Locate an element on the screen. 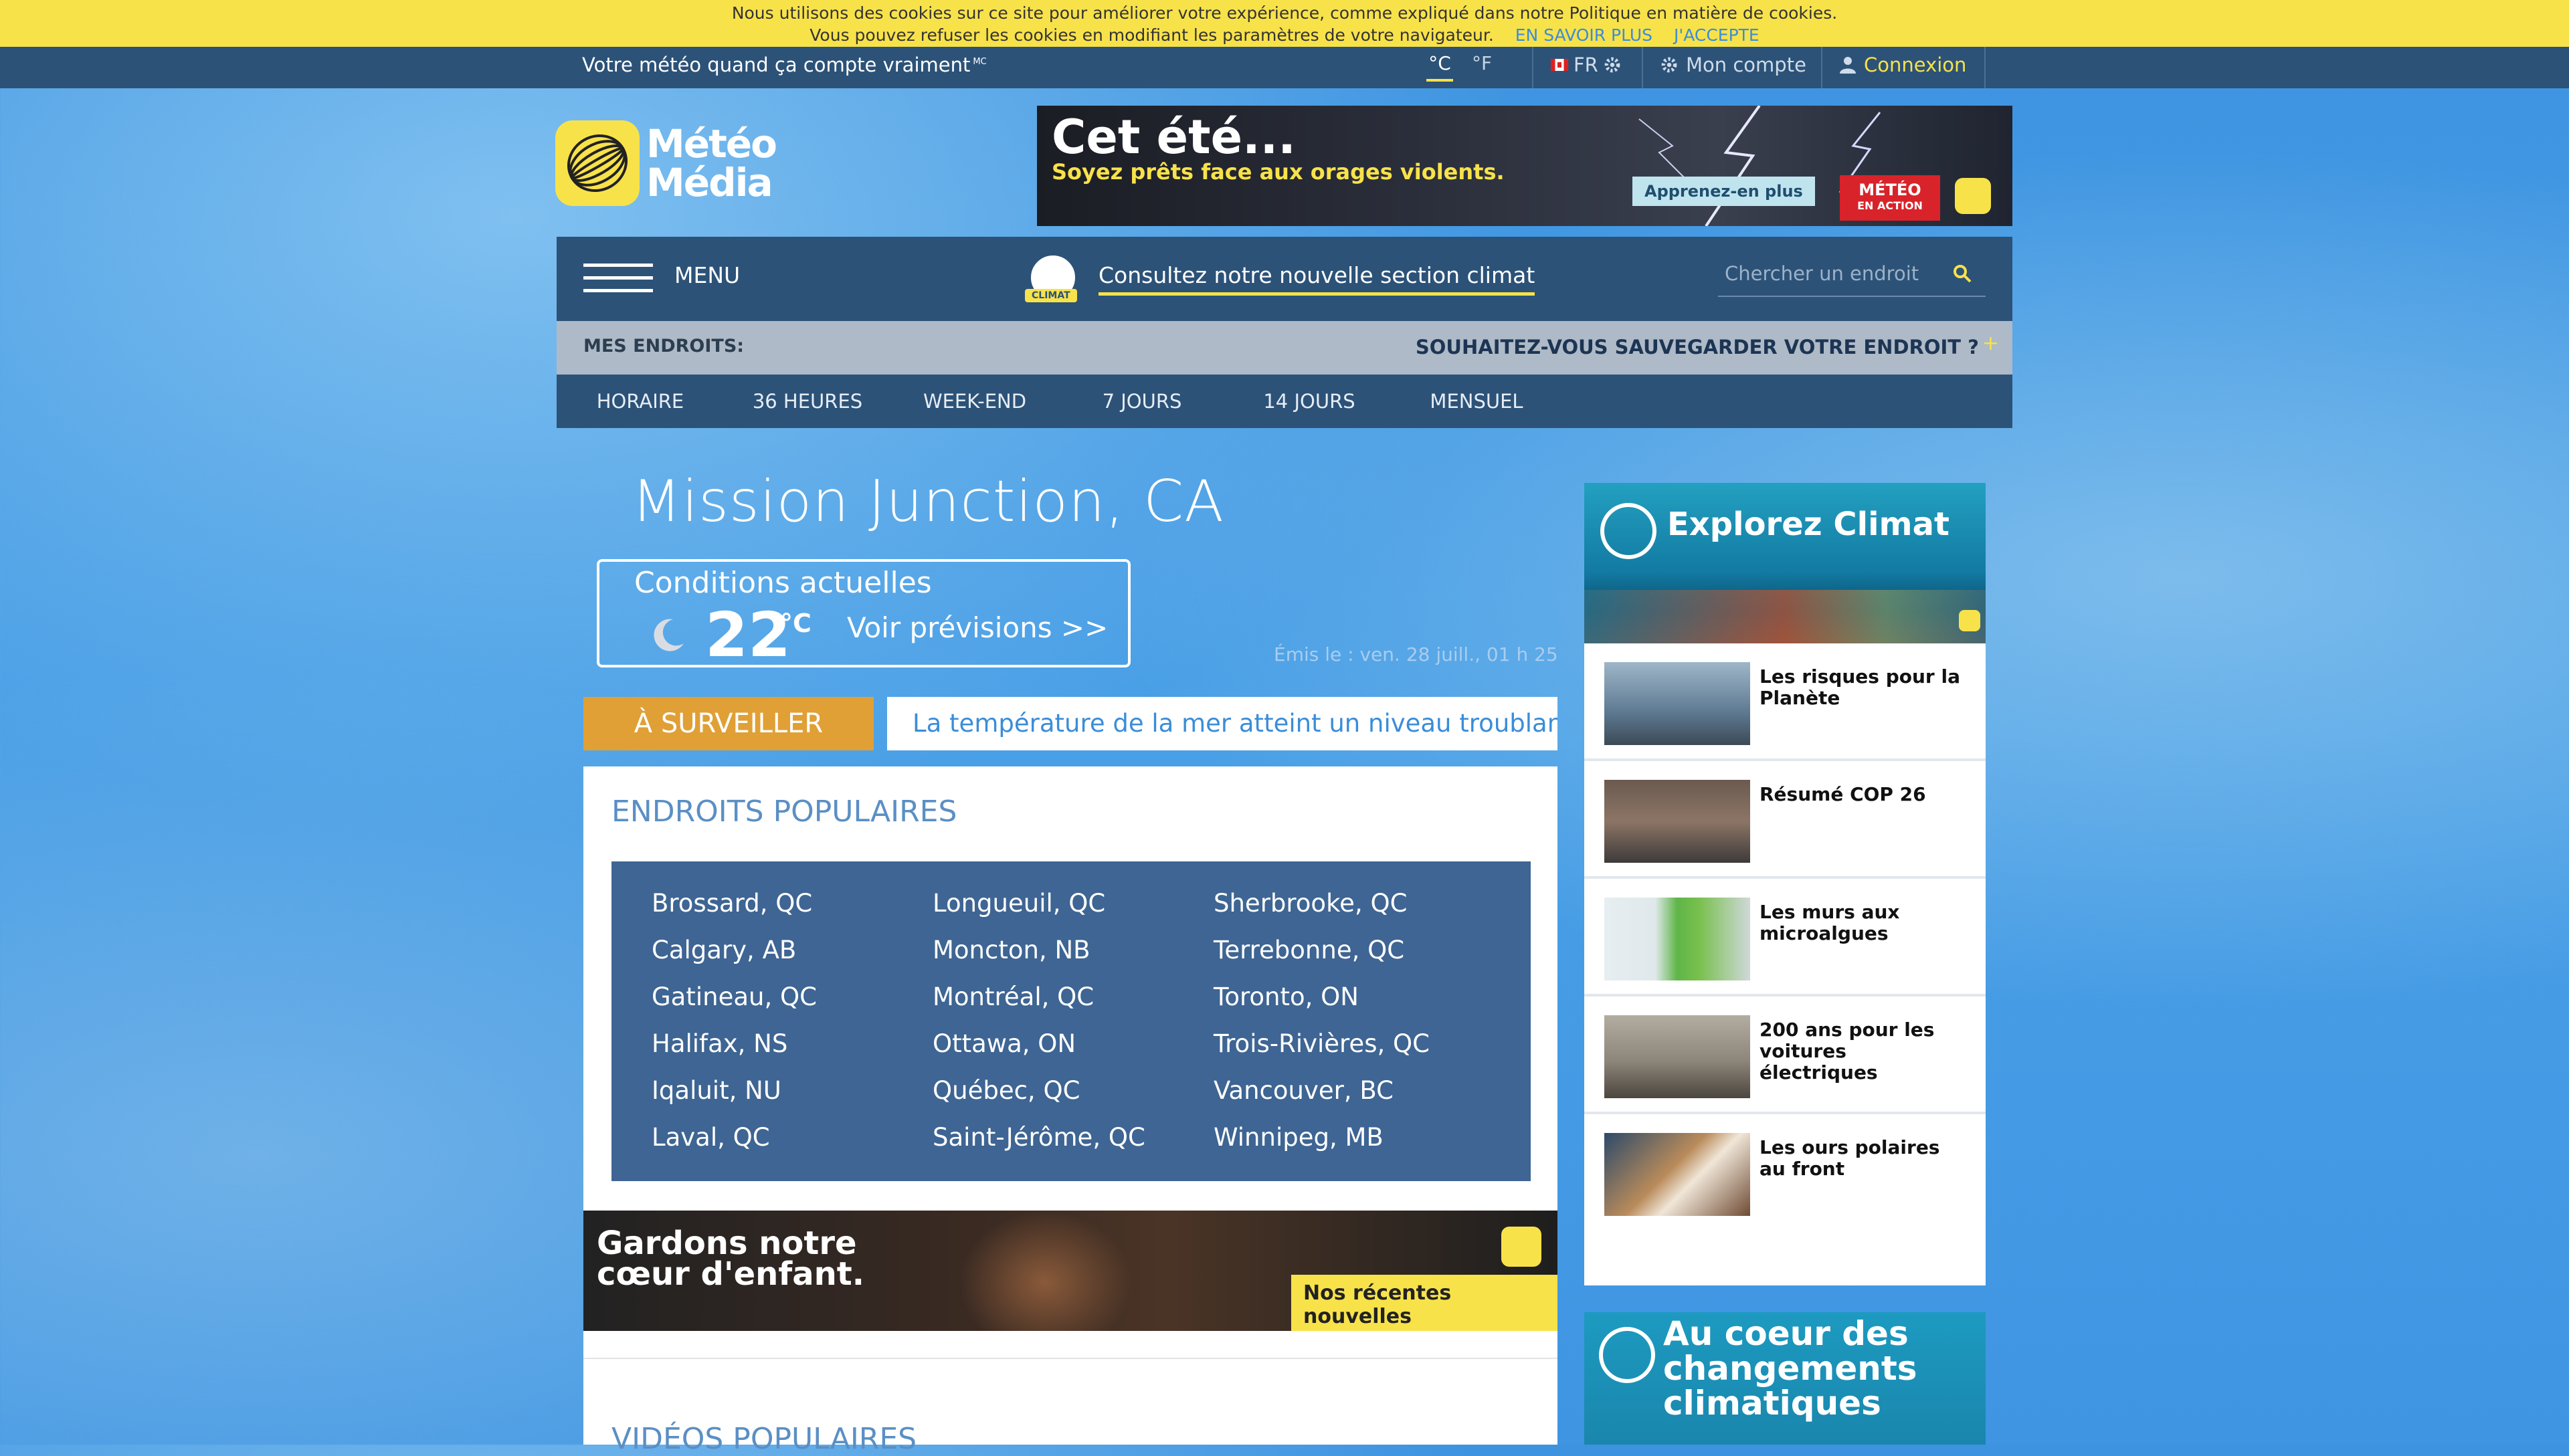 This screenshot has width=2569, height=1456. climate-change-card: Au coeur des changements climatiques is located at coordinates (1785, 1378).